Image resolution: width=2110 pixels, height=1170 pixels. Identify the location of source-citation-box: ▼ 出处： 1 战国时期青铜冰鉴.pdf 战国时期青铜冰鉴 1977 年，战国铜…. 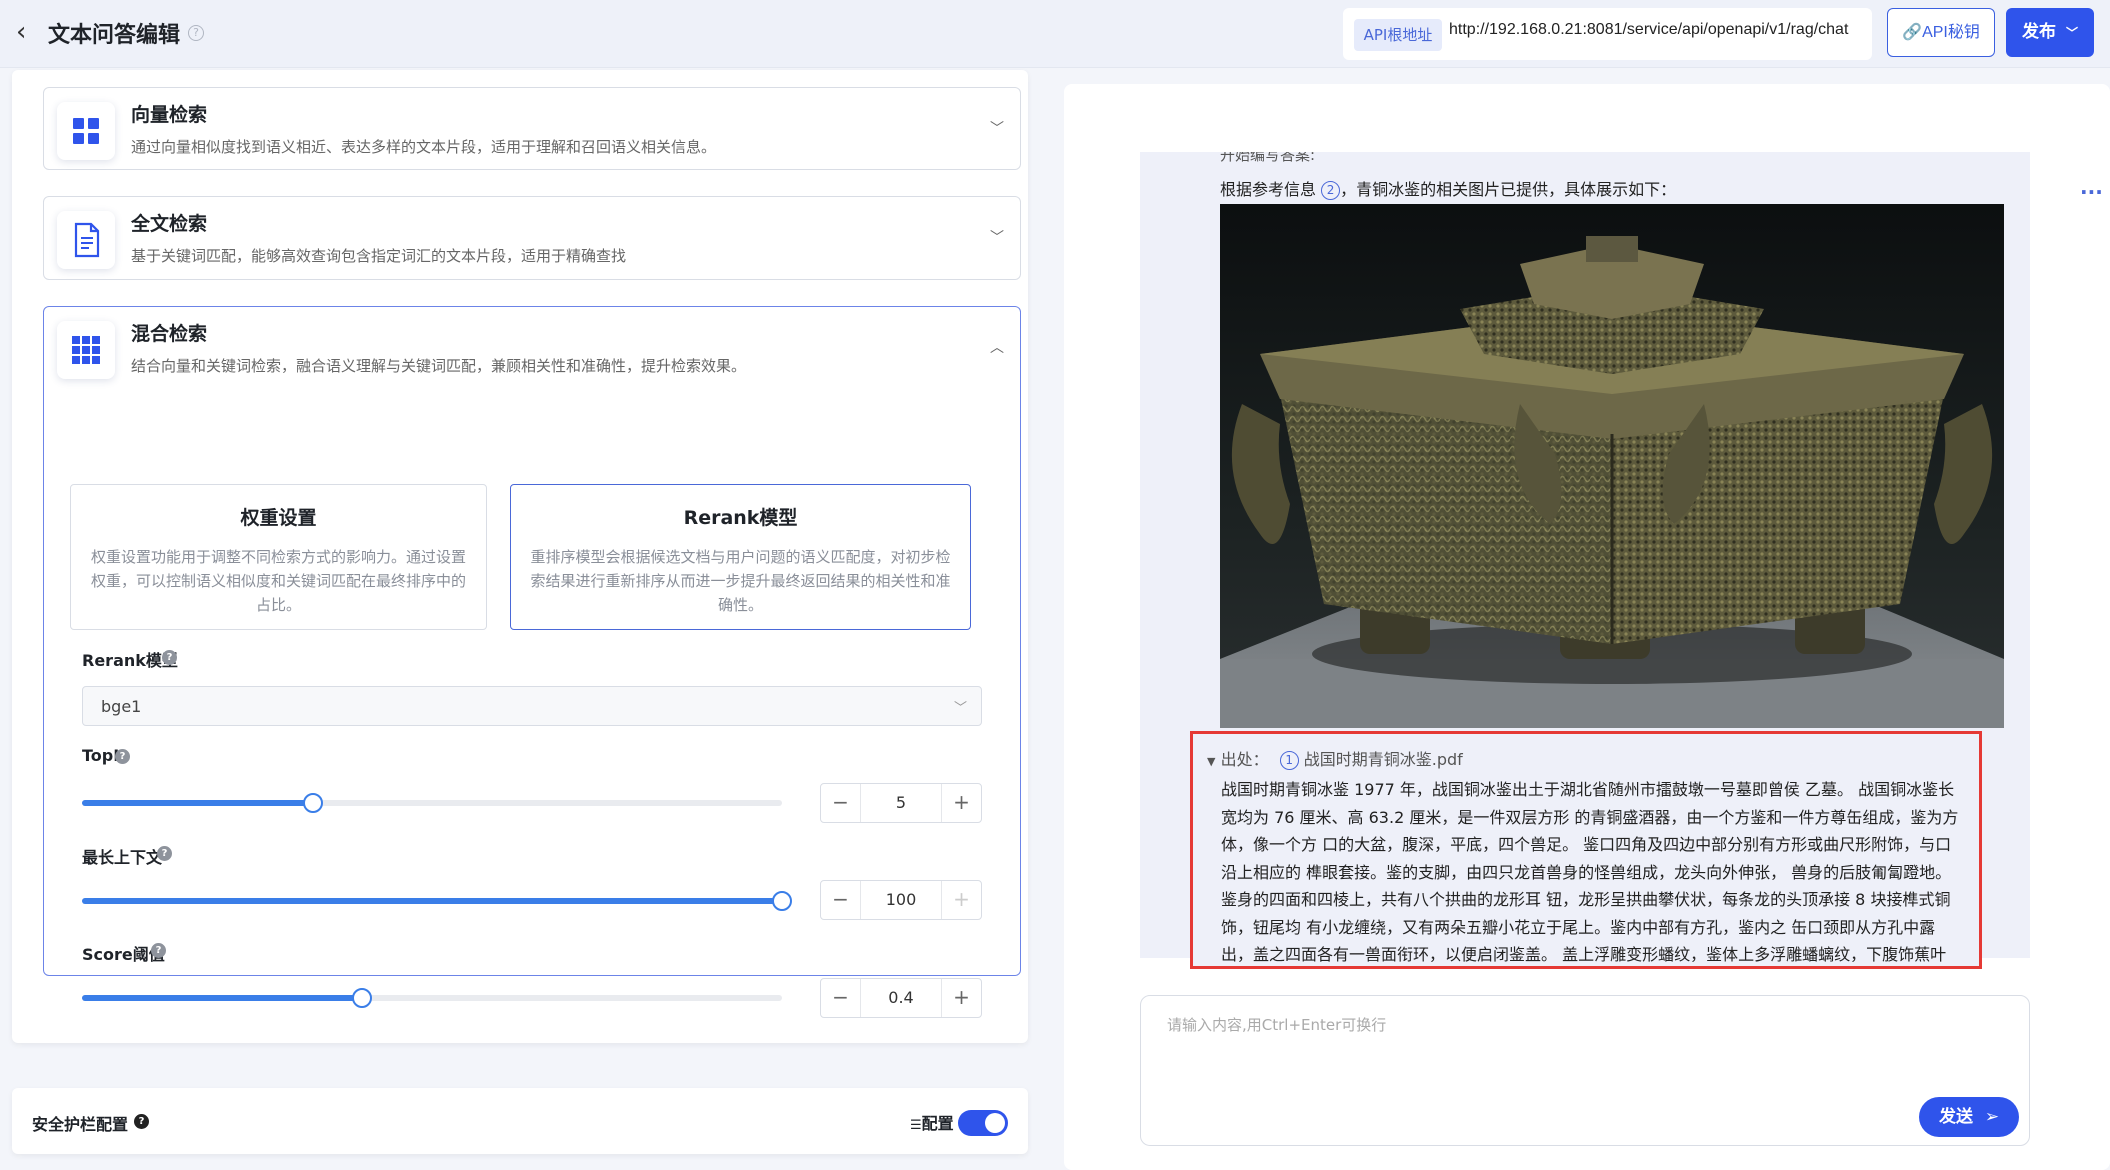
(1586, 850).